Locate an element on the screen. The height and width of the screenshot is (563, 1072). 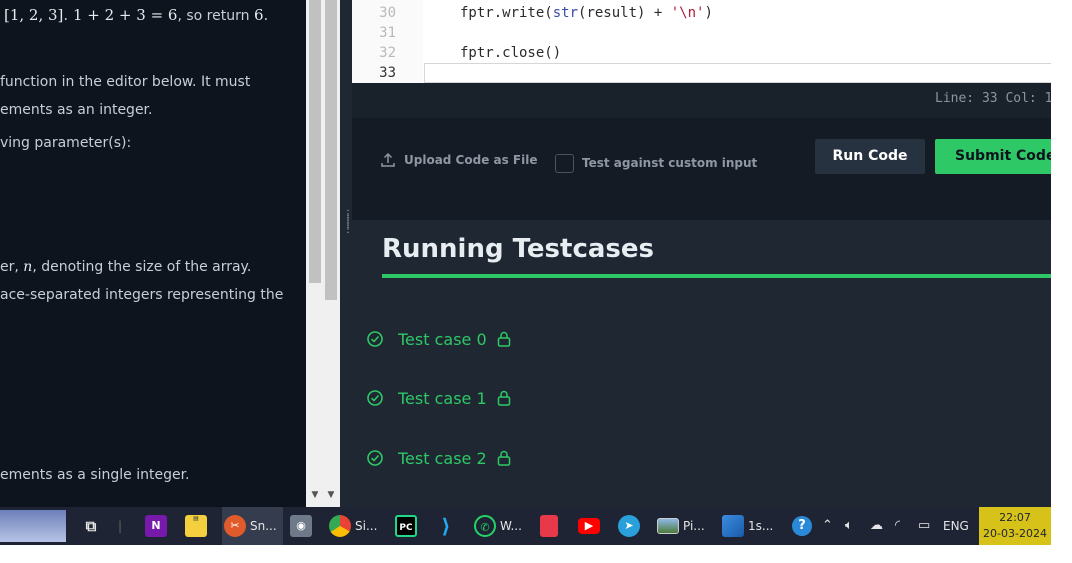
clock-date: 20-03-2024 is located at coordinates (1015, 533).